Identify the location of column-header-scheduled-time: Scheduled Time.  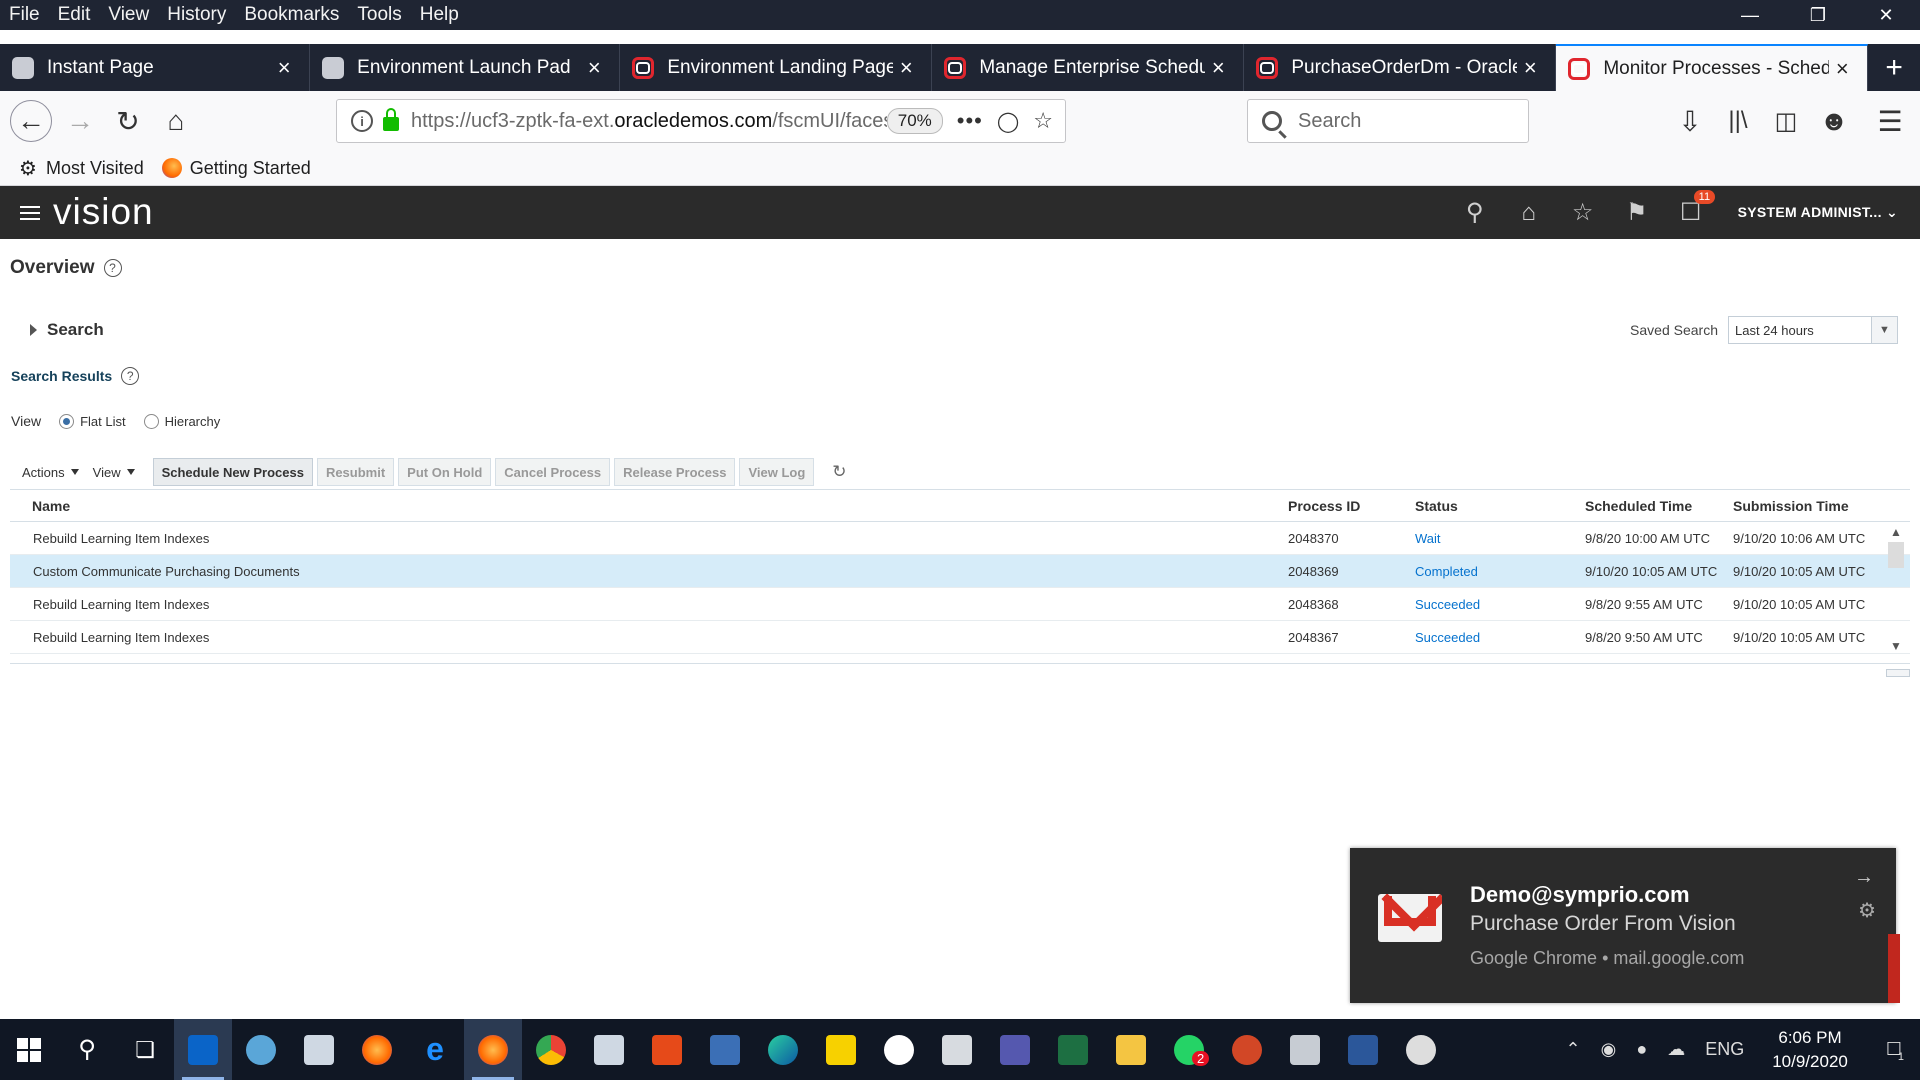
(1659, 506).